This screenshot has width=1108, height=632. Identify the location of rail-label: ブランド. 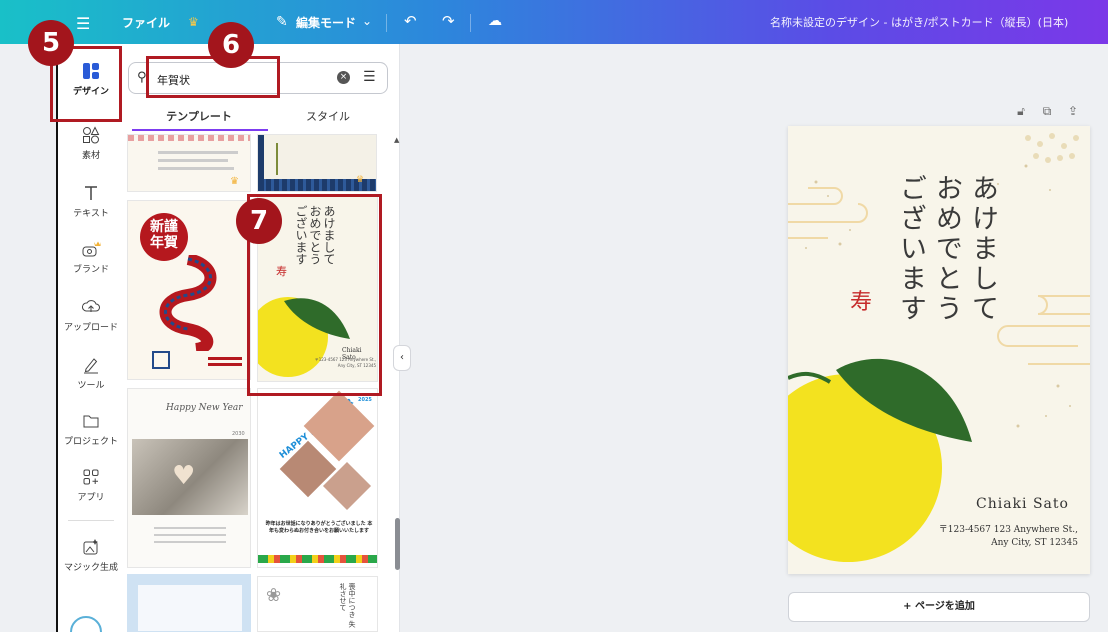
(90, 270).